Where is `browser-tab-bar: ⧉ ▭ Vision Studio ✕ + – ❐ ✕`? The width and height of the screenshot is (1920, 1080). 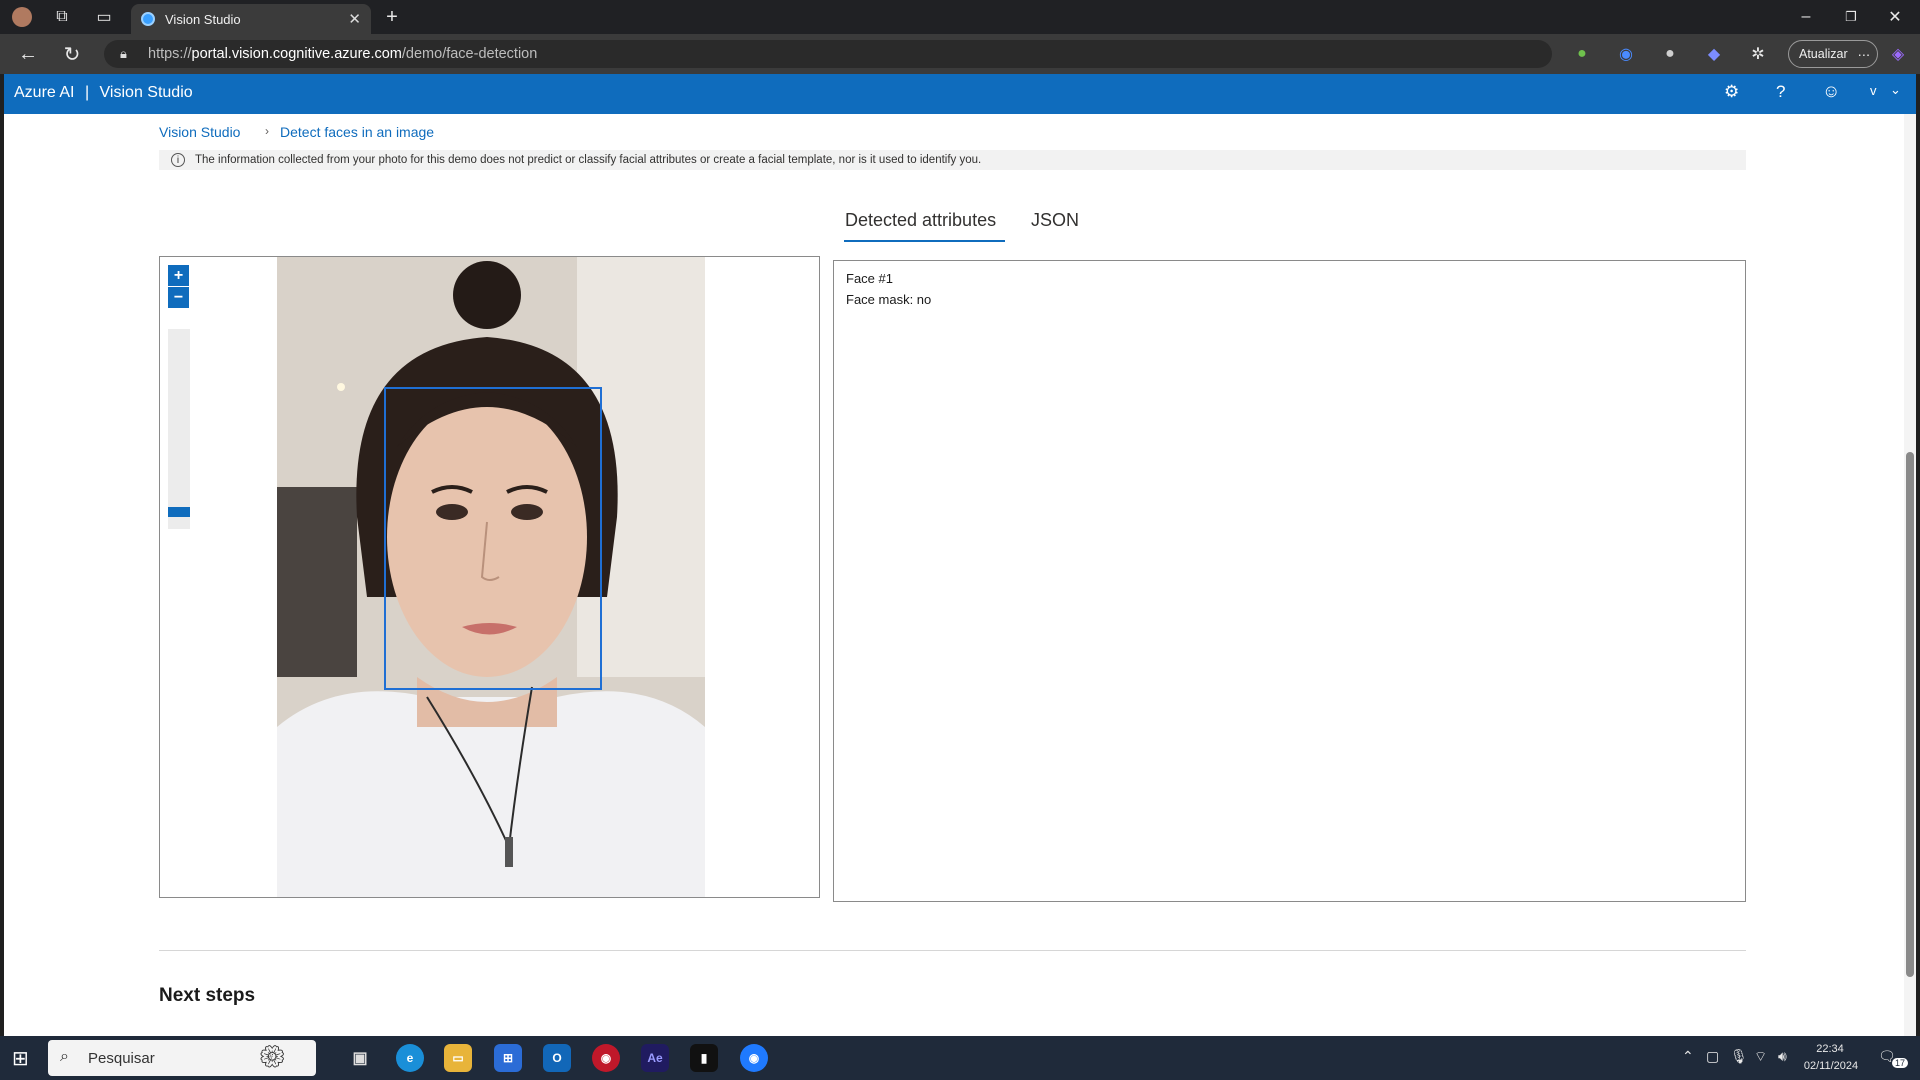 browser-tab-bar: ⧉ ▭ Vision Studio ✕ + – ❐ ✕ is located at coordinates (960, 17).